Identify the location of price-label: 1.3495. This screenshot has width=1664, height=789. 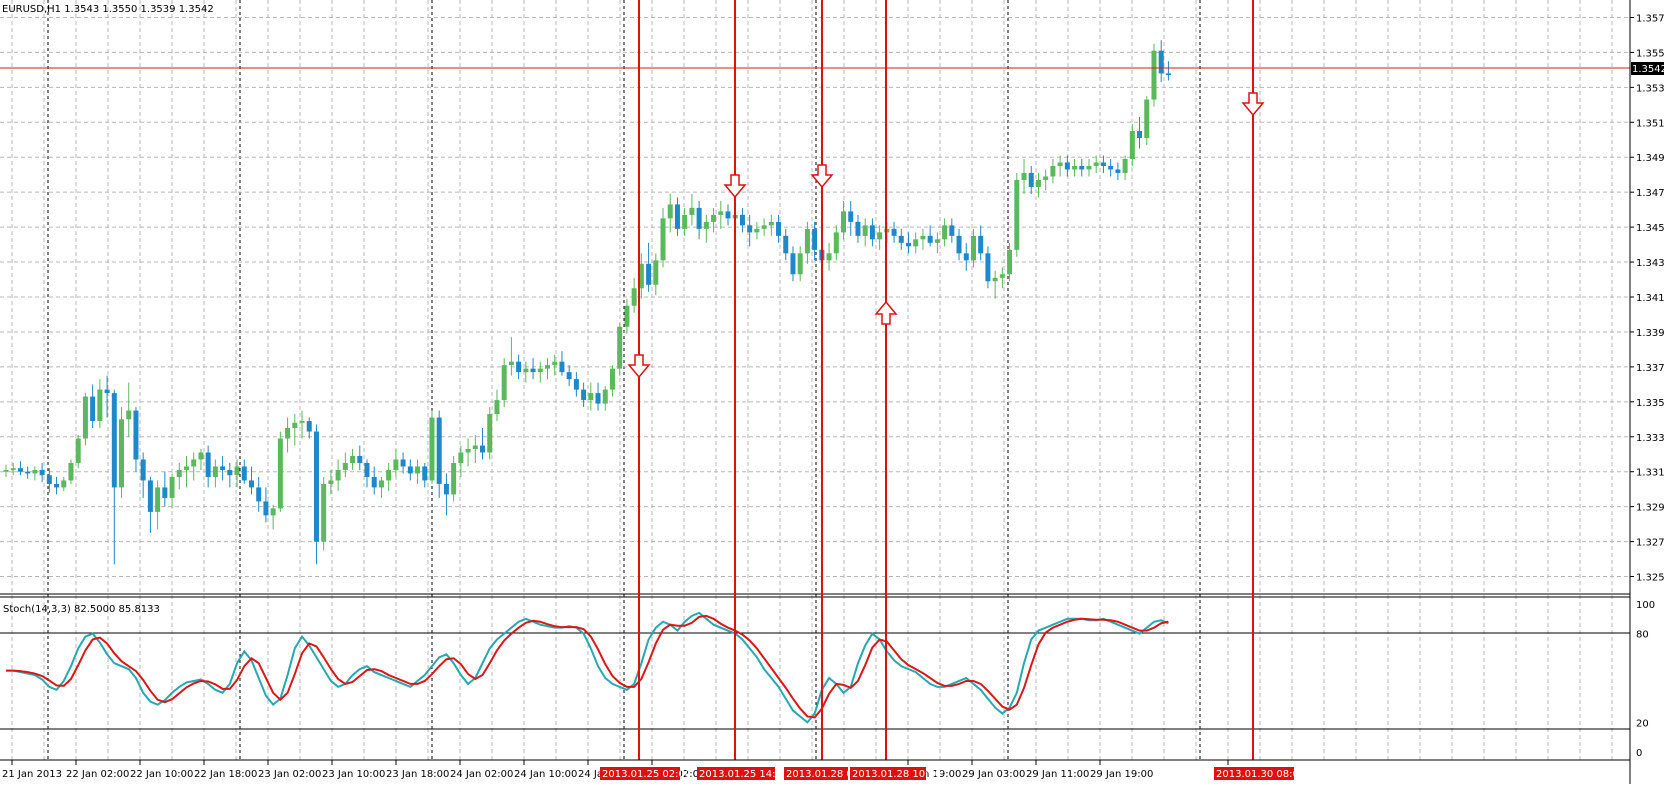
(1650, 158).